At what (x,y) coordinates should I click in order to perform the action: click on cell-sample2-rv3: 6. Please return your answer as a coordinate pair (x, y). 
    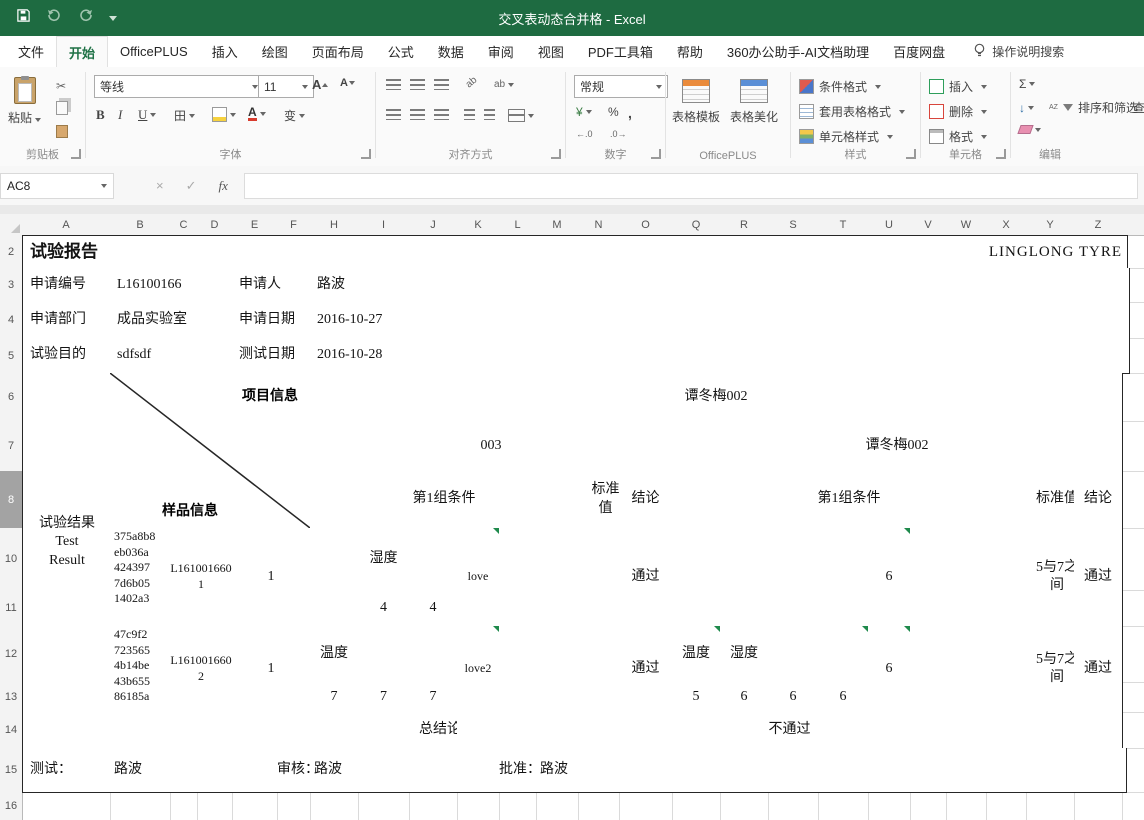
    Looking at the image, I should click on (793, 697).